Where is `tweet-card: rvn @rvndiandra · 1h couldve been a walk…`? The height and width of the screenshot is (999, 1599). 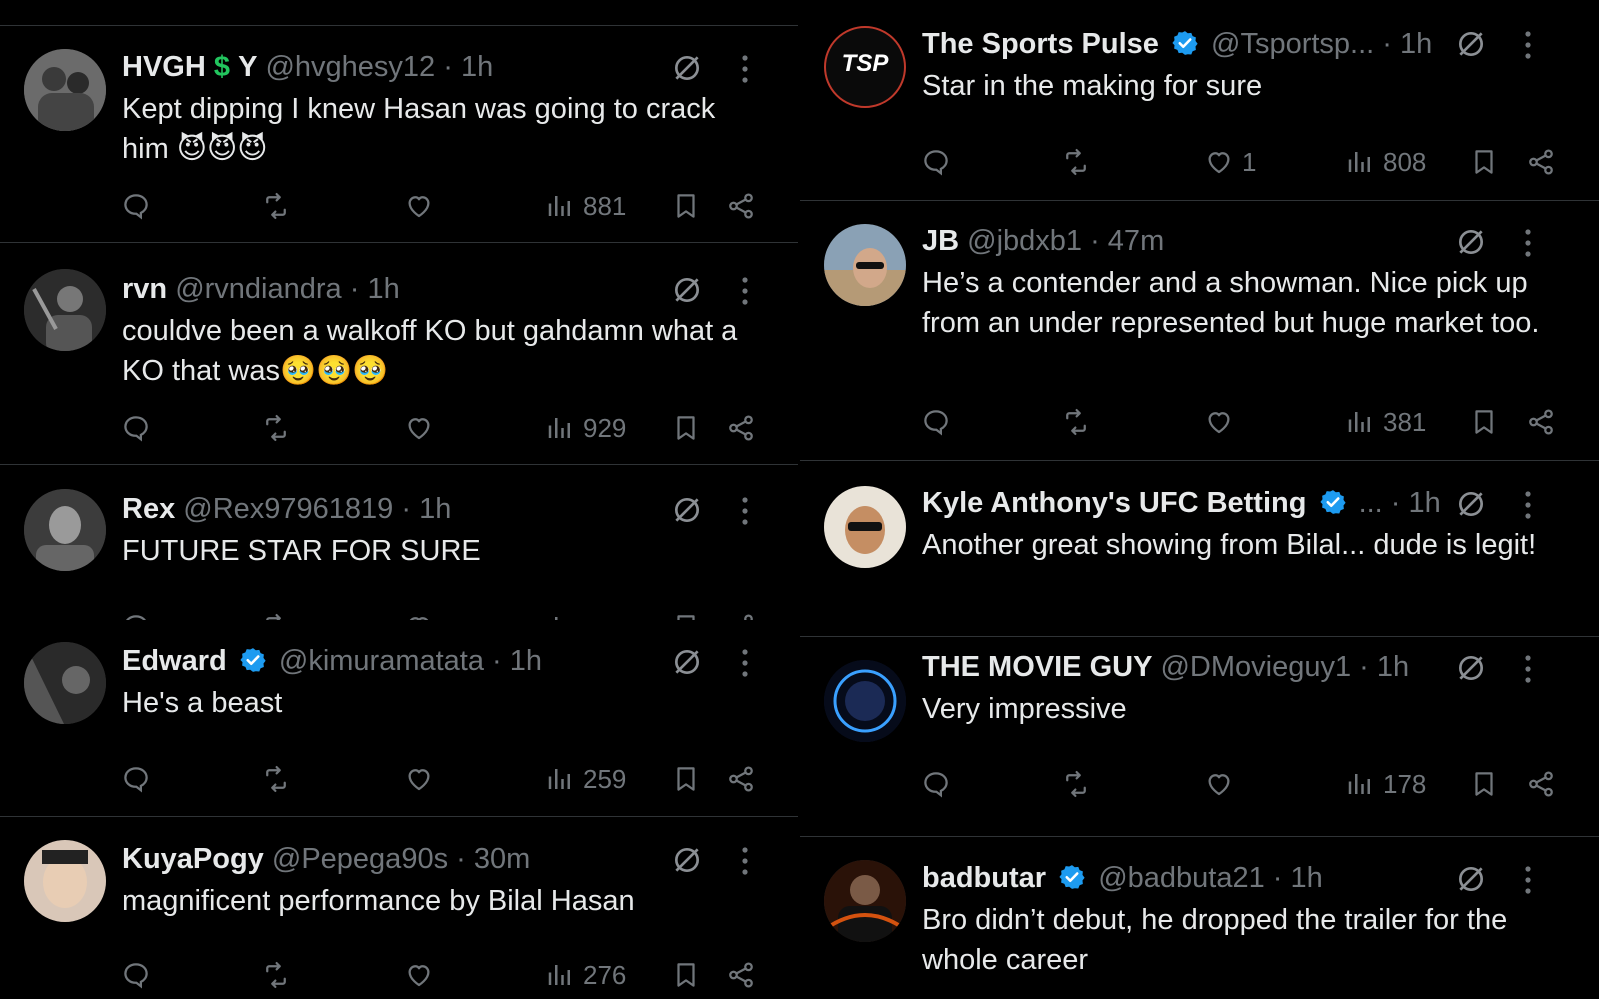
tweet-card: rvn @rvndiandra · 1h couldve been a walk… is located at coordinates (400, 353).